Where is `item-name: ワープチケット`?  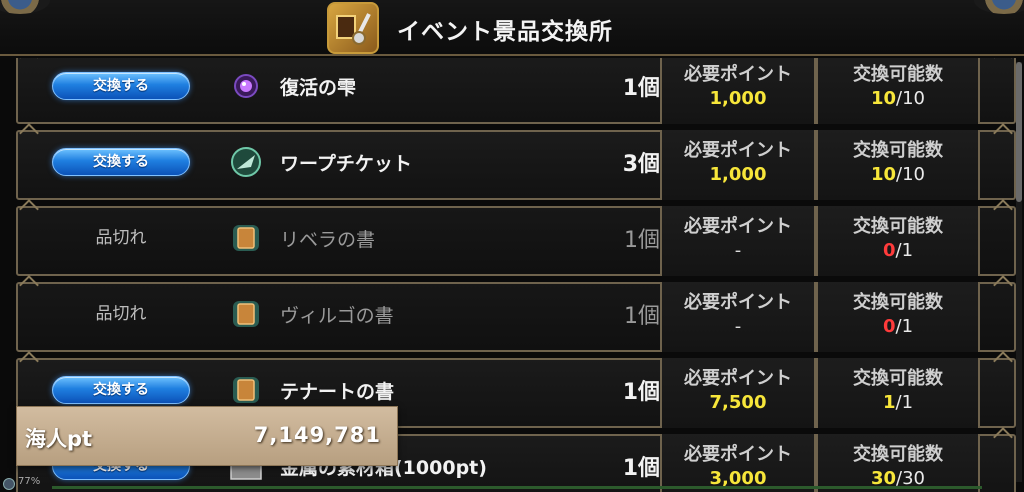
item-name: ワープチケット is located at coordinates (346, 164).